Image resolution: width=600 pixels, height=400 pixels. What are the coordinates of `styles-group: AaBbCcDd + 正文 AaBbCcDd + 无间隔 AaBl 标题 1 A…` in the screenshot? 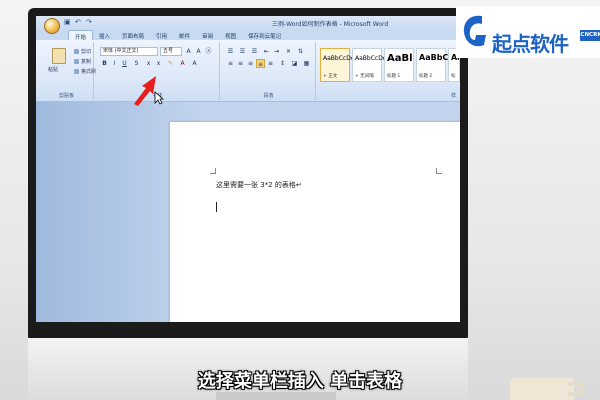 It's located at (389, 71).